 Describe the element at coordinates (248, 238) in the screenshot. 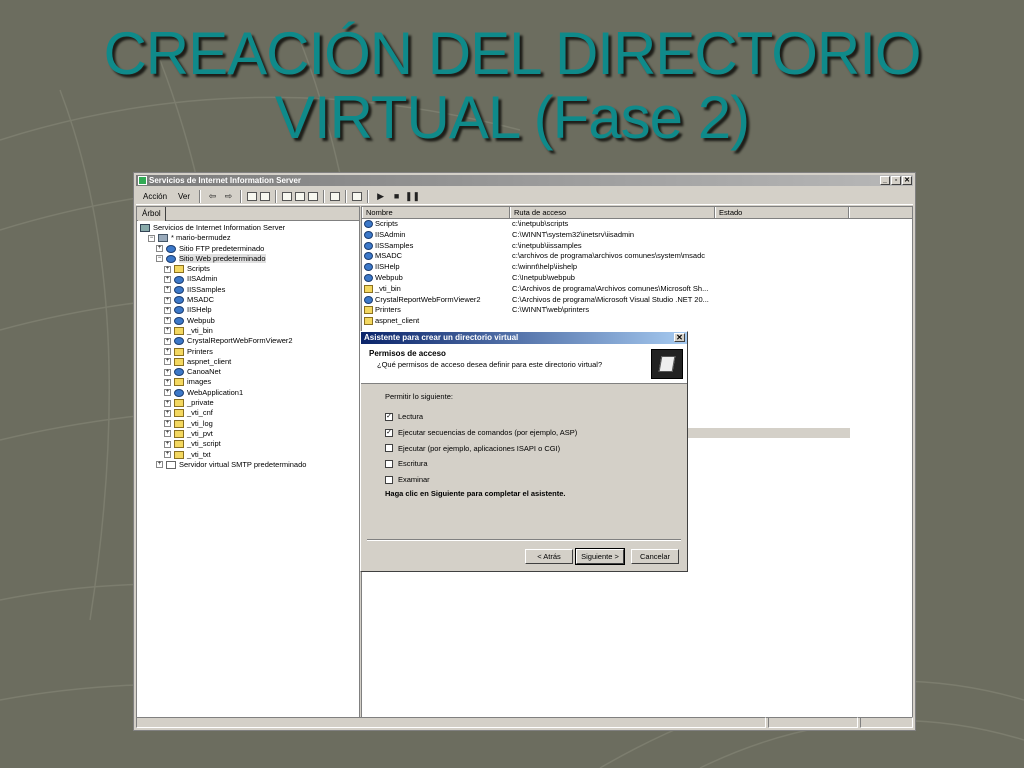

I see `tree-node: − * mario-bermudez` at that location.